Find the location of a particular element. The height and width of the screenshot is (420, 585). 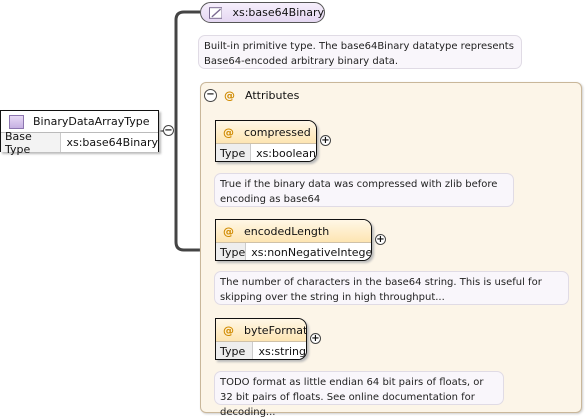

attribute-name: encodedLength is located at coordinates (287, 231).